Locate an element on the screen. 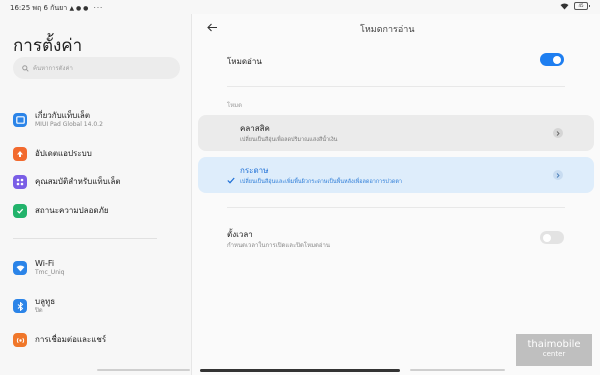 The image size is (600, 375). reading-mode-label: โหมดอ่าน is located at coordinates (244, 61).